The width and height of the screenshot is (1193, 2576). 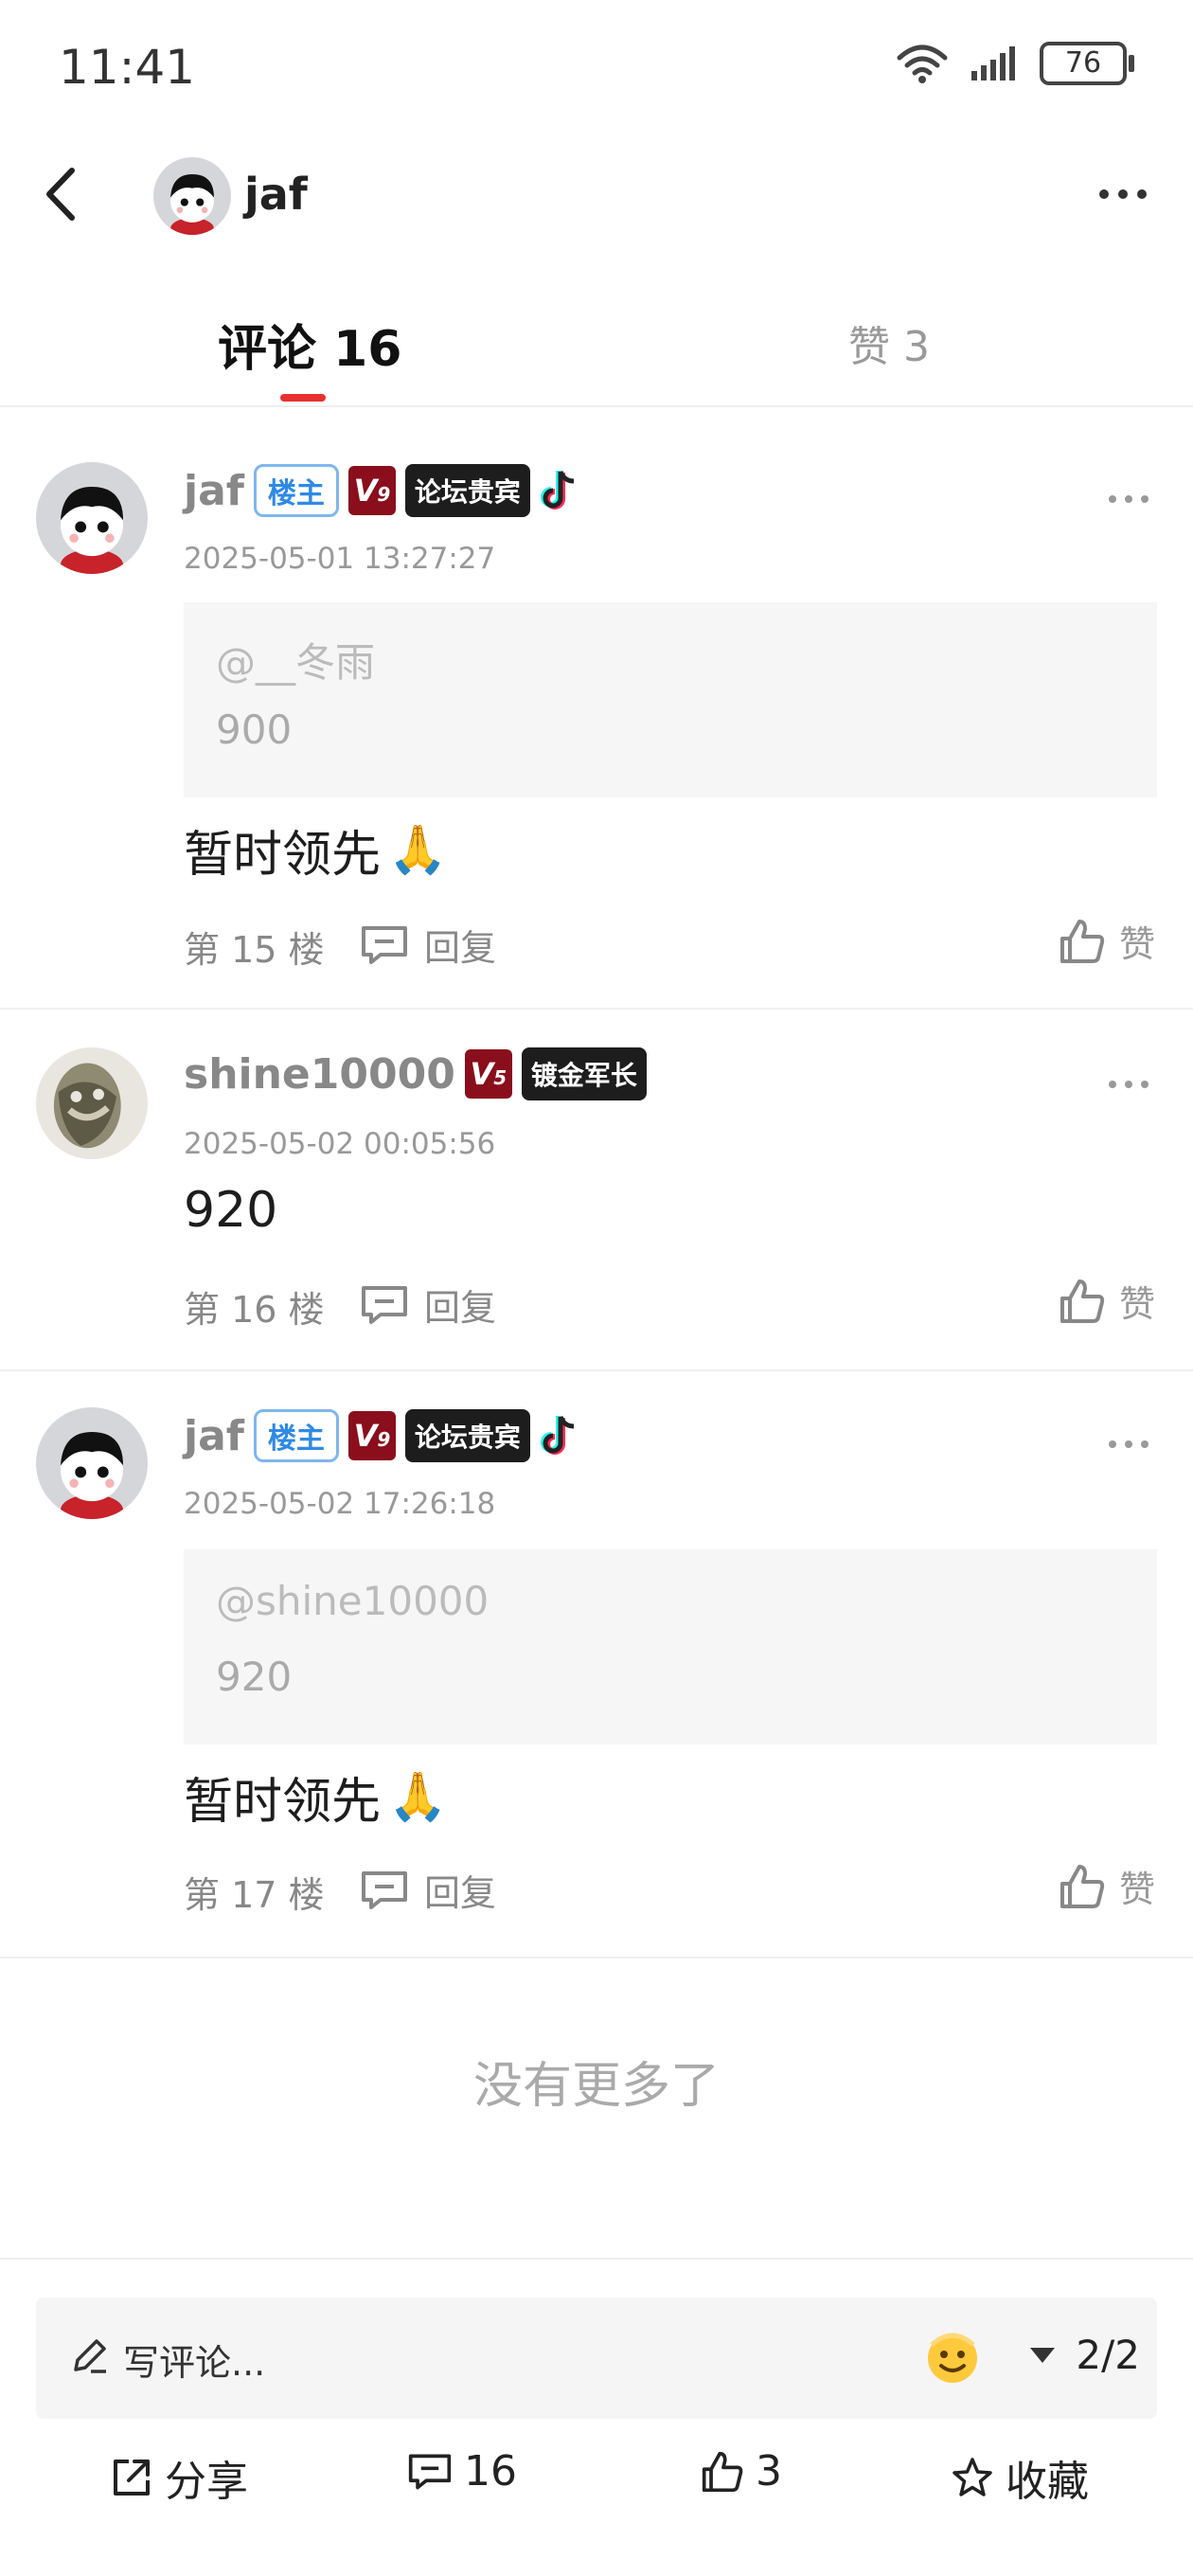 What do you see at coordinates (1043, 2355) in the screenshot?
I see `triangle-down-icon` at bounding box center [1043, 2355].